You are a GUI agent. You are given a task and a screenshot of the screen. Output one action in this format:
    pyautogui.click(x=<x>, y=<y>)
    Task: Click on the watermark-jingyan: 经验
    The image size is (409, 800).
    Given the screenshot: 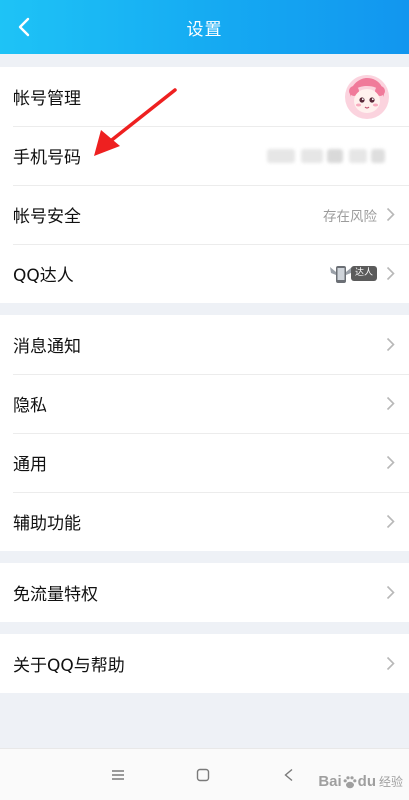 What is the action you would take?
    pyautogui.click(x=390, y=782)
    